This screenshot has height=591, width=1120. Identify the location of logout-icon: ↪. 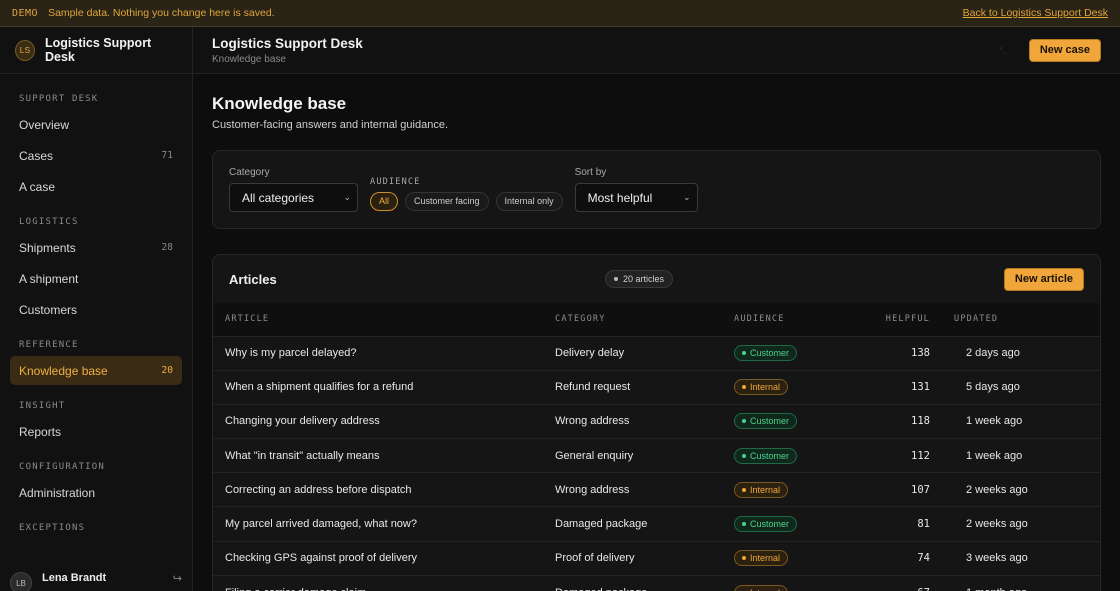
(177, 578).